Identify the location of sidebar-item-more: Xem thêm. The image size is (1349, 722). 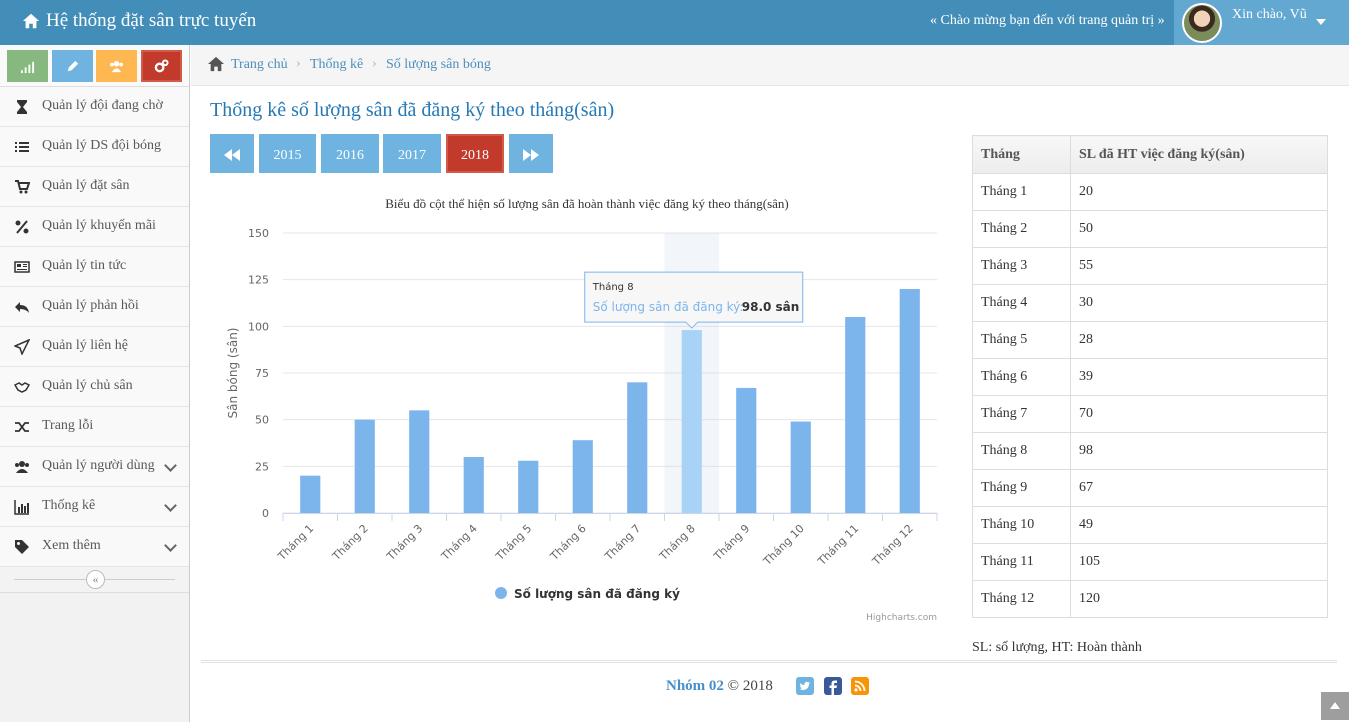
(94, 547).